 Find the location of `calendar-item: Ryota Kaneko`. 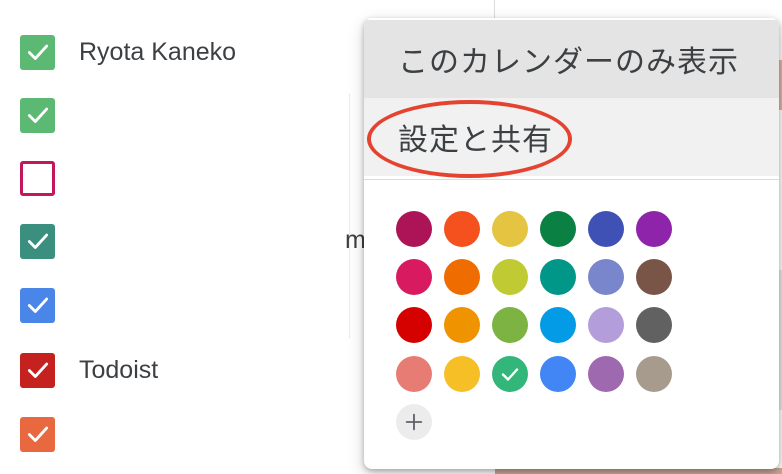

calendar-item: Ryota Kaneko is located at coordinates (128, 52).